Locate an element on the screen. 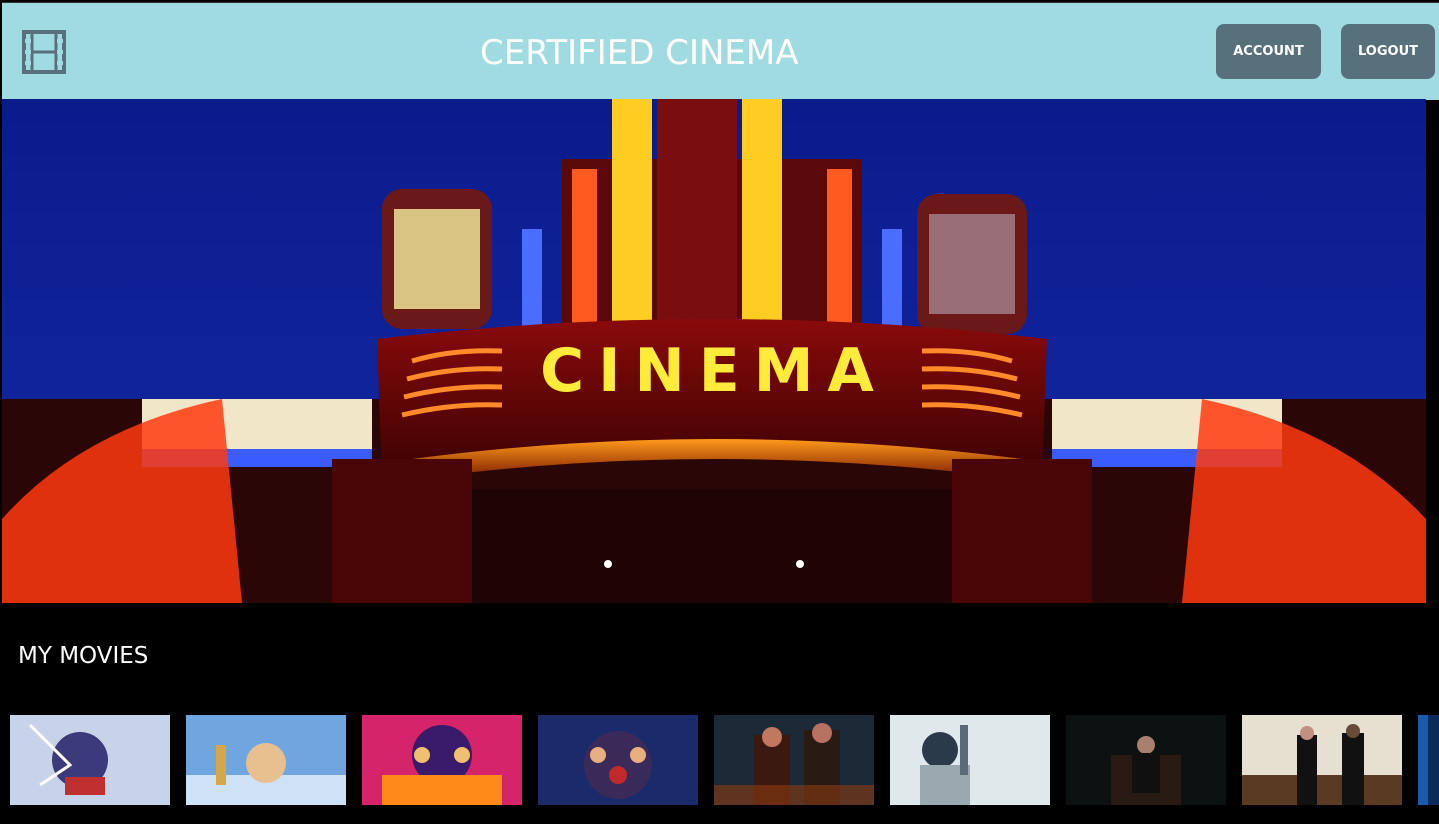 The image size is (1439, 824). film-icon is located at coordinates (44, 52).